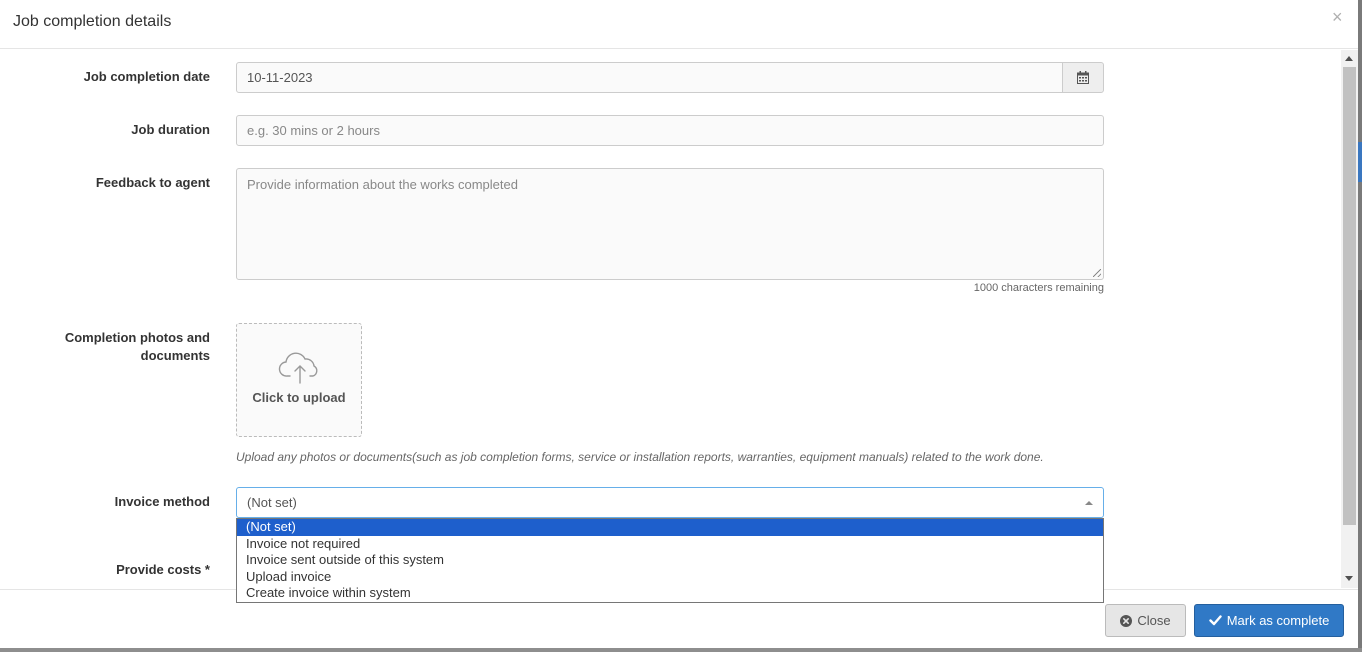 The image size is (1362, 652). I want to click on invoice-method-value: (Not set), so click(272, 502).